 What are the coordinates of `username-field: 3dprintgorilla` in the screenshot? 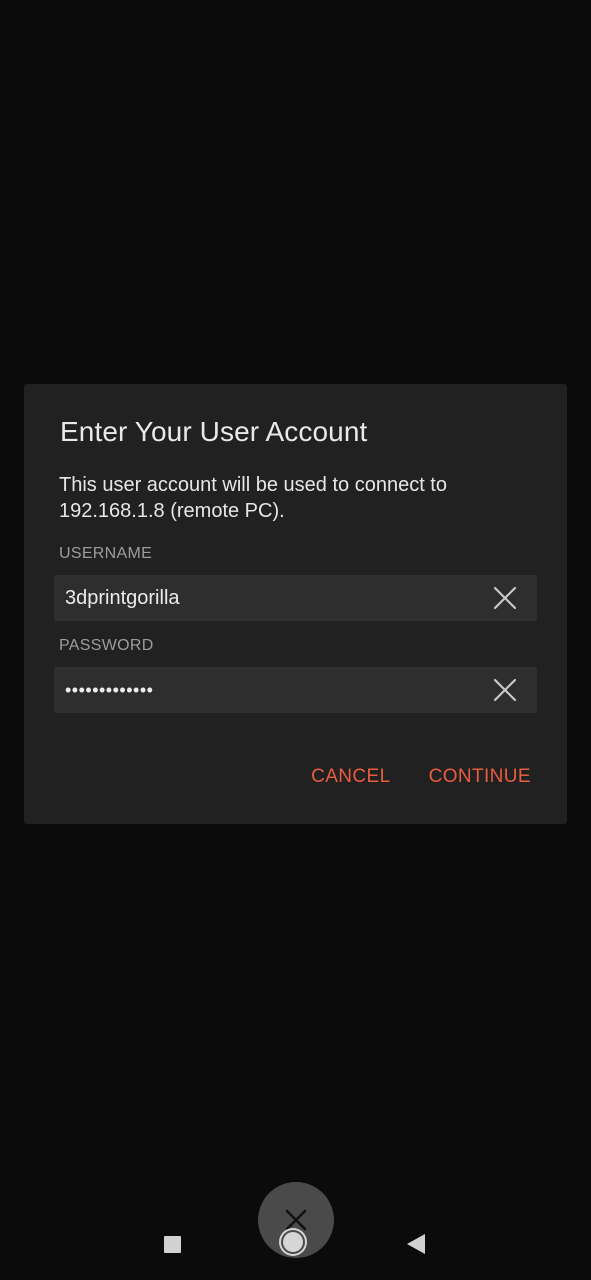 It's located at (295, 598).